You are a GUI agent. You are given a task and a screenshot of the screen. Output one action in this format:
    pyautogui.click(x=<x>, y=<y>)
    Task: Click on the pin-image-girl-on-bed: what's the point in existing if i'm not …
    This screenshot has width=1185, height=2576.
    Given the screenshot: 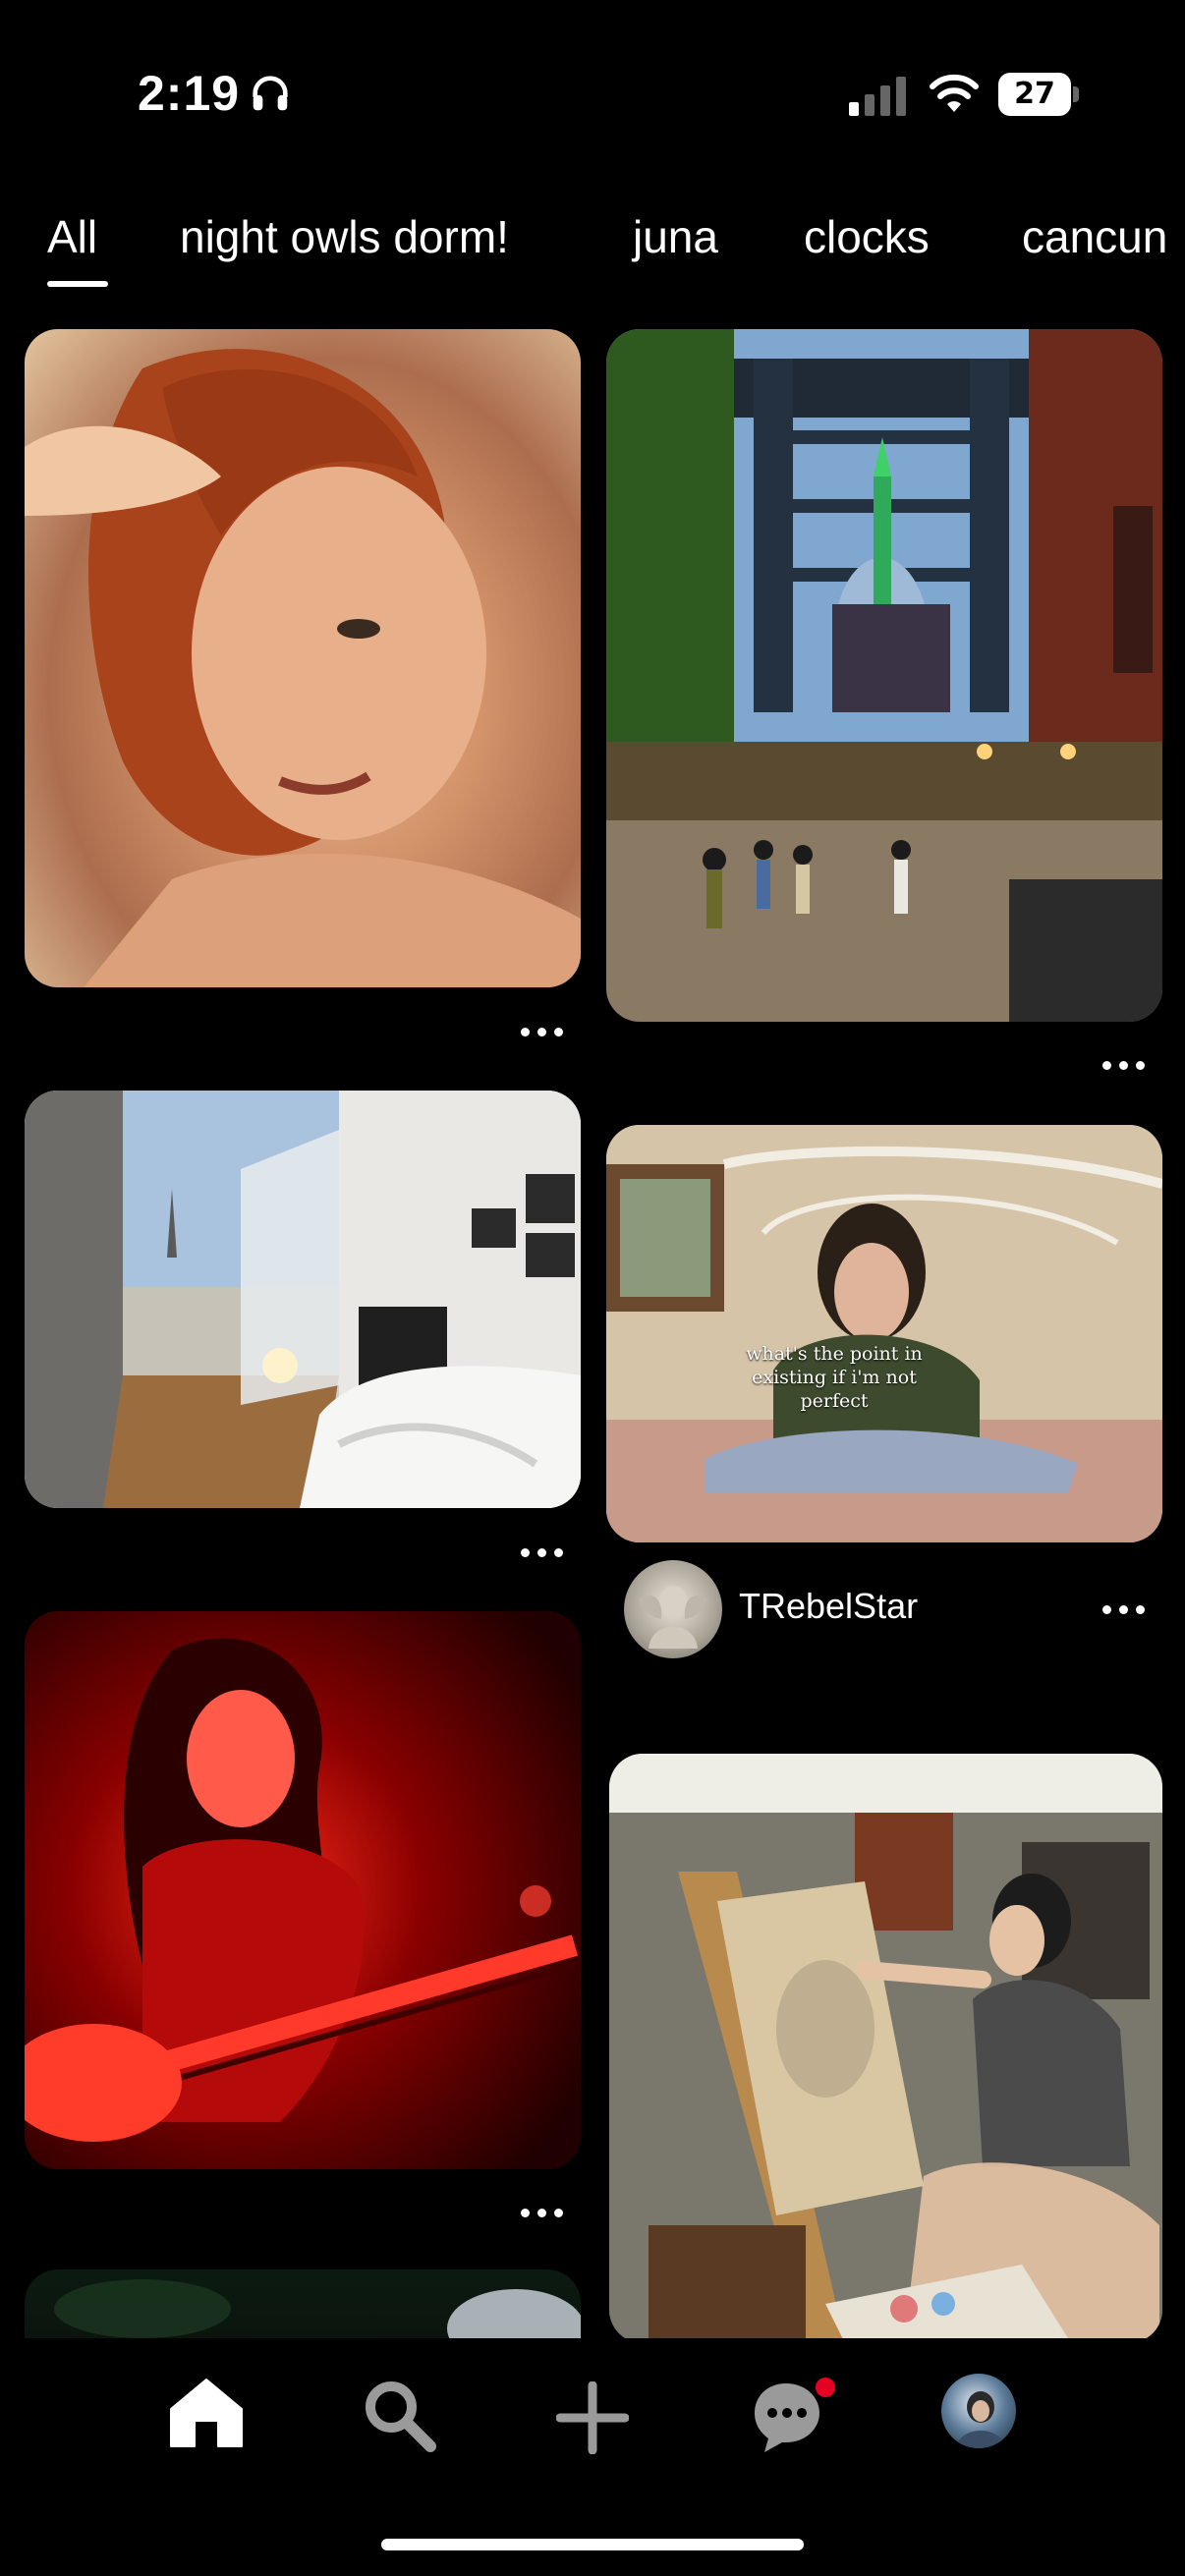 What is the action you would take?
    pyautogui.click(x=884, y=1333)
    